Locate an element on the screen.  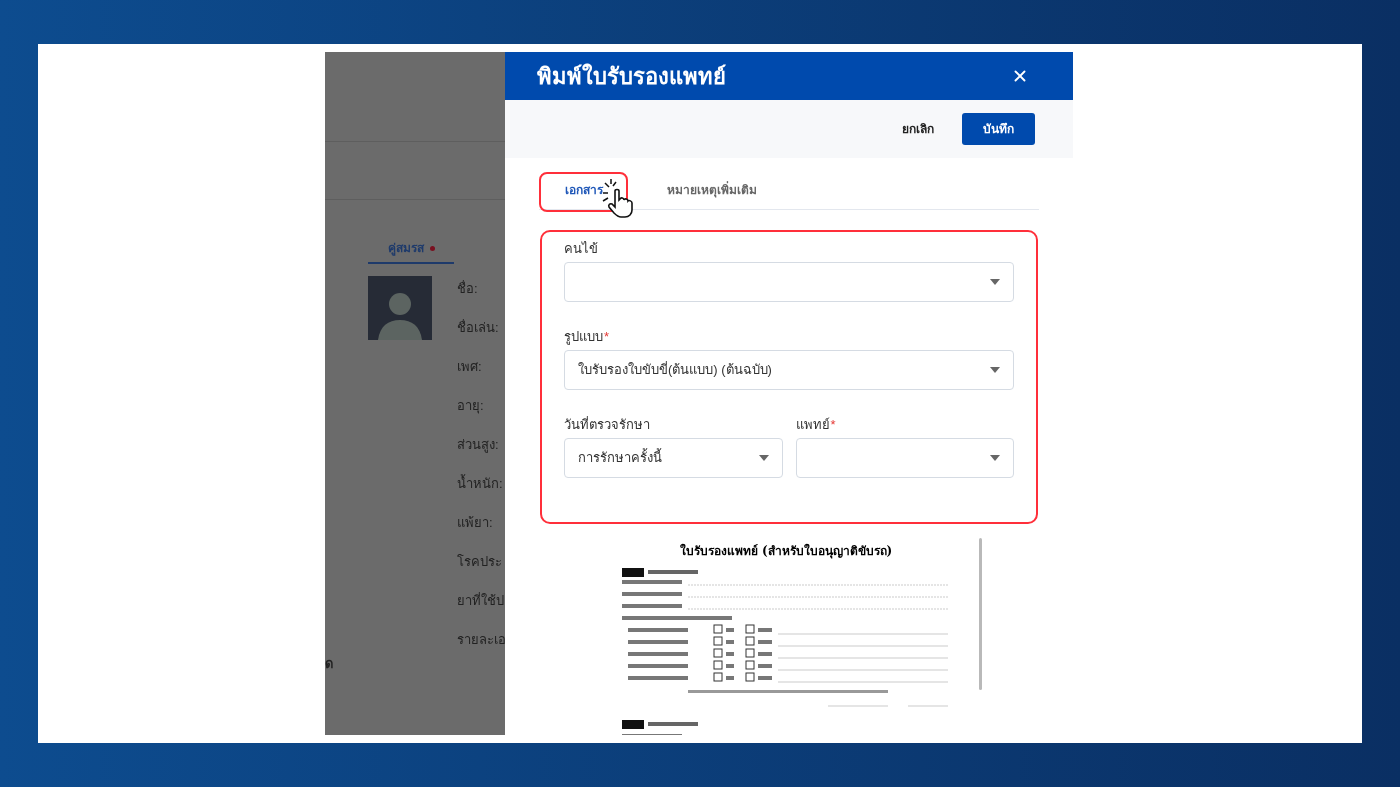
profile-label: ยาที่ใช้ป is located at coordinates (481, 600).